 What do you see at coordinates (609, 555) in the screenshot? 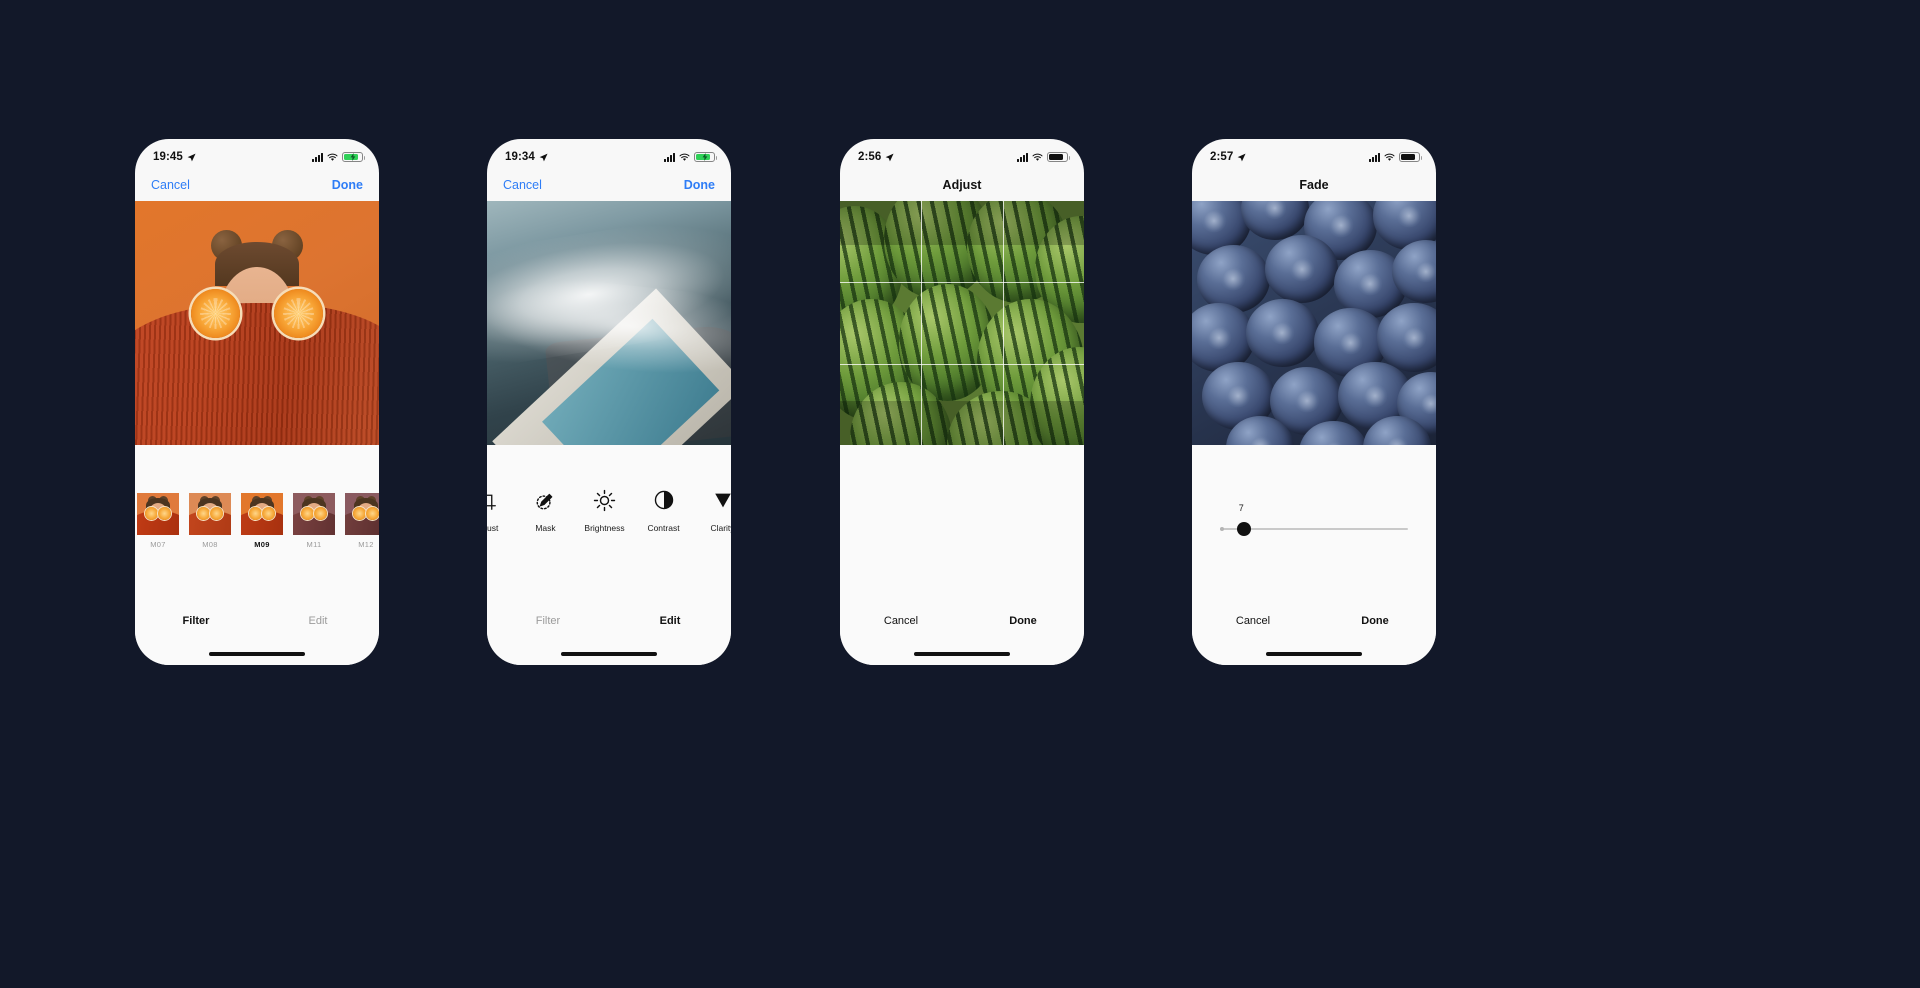
I see `work-area: Adjust Mask` at bounding box center [609, 555].